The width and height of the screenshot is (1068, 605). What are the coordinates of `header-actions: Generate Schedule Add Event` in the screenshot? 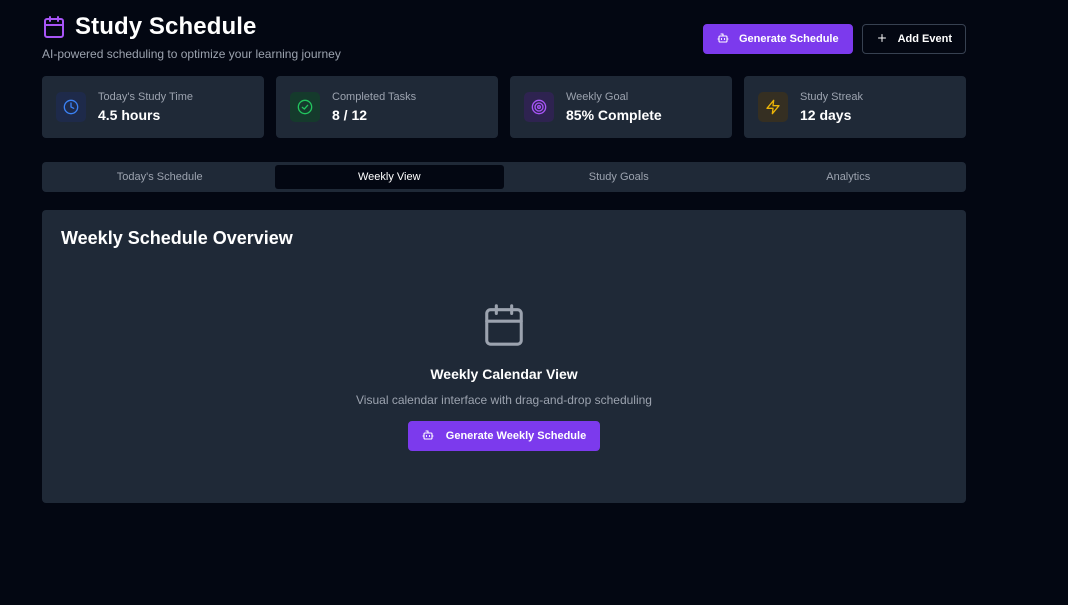 It's located at (834, 39).